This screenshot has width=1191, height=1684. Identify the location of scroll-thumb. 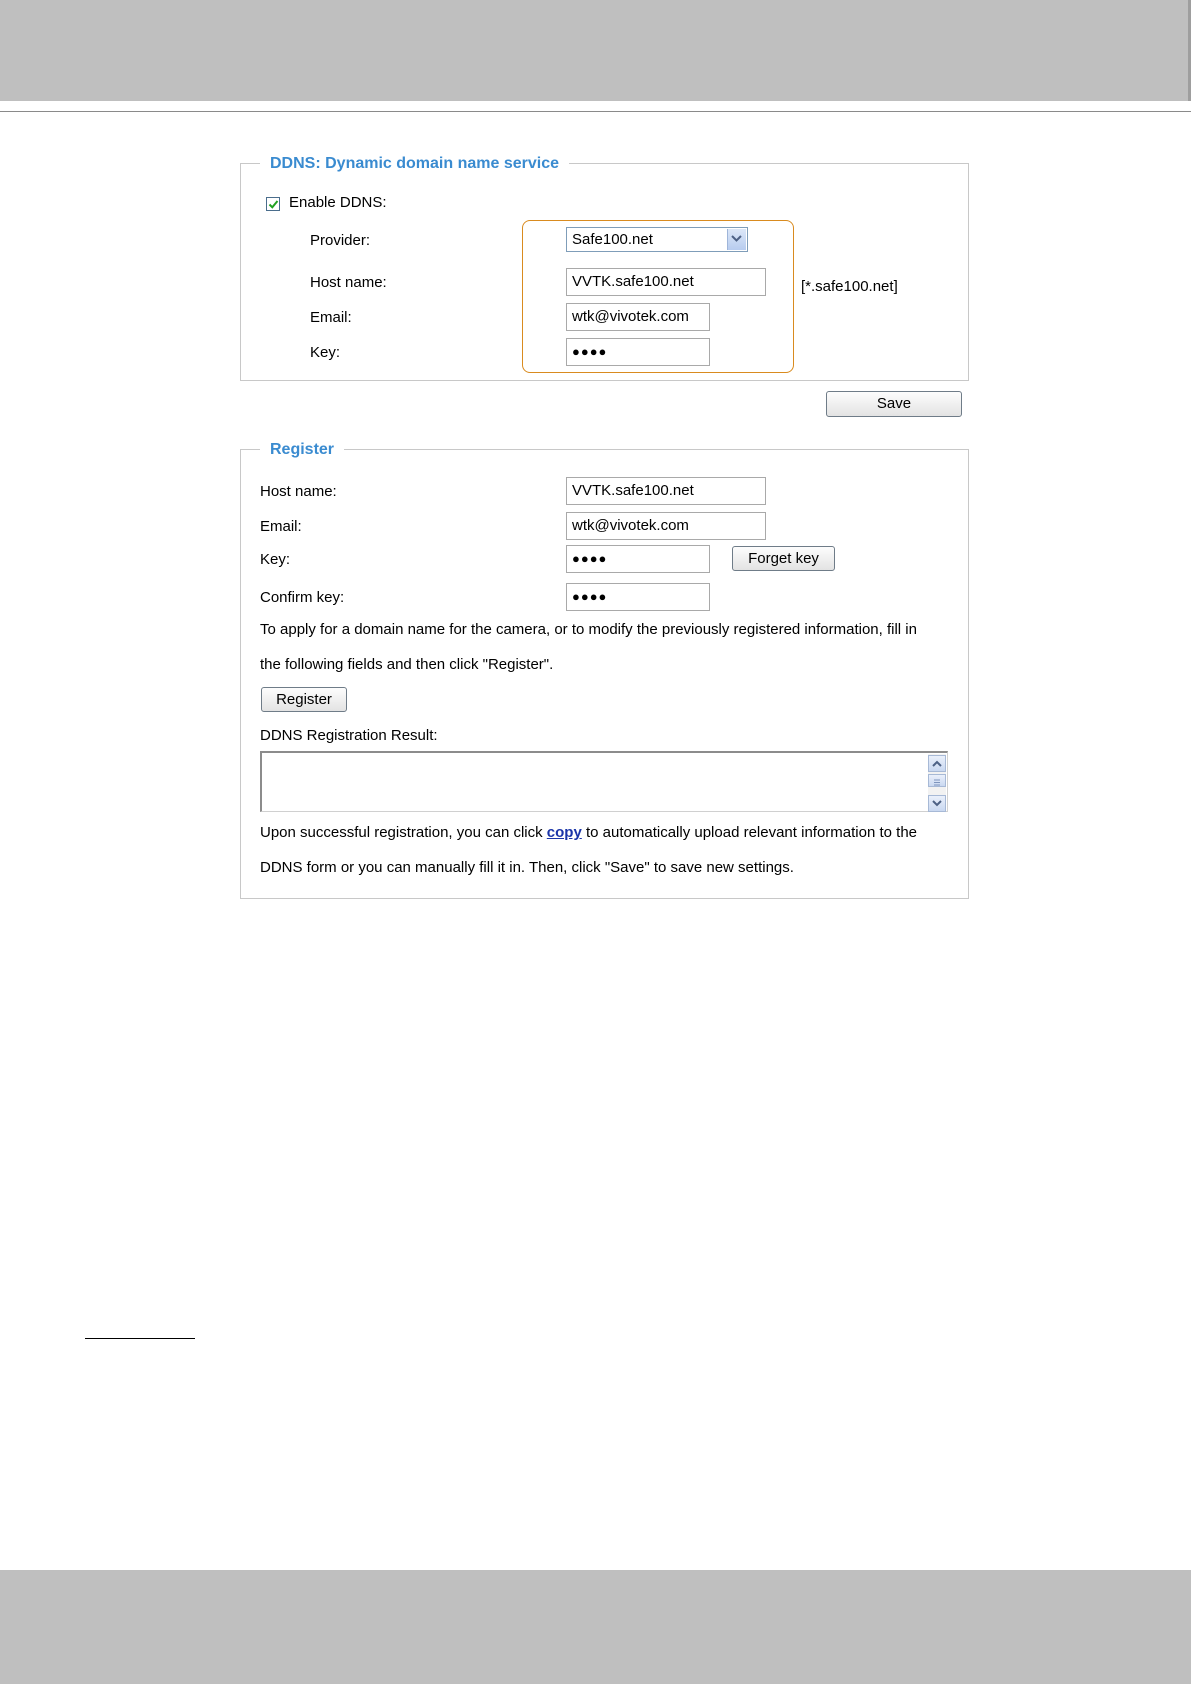
(937, 780).